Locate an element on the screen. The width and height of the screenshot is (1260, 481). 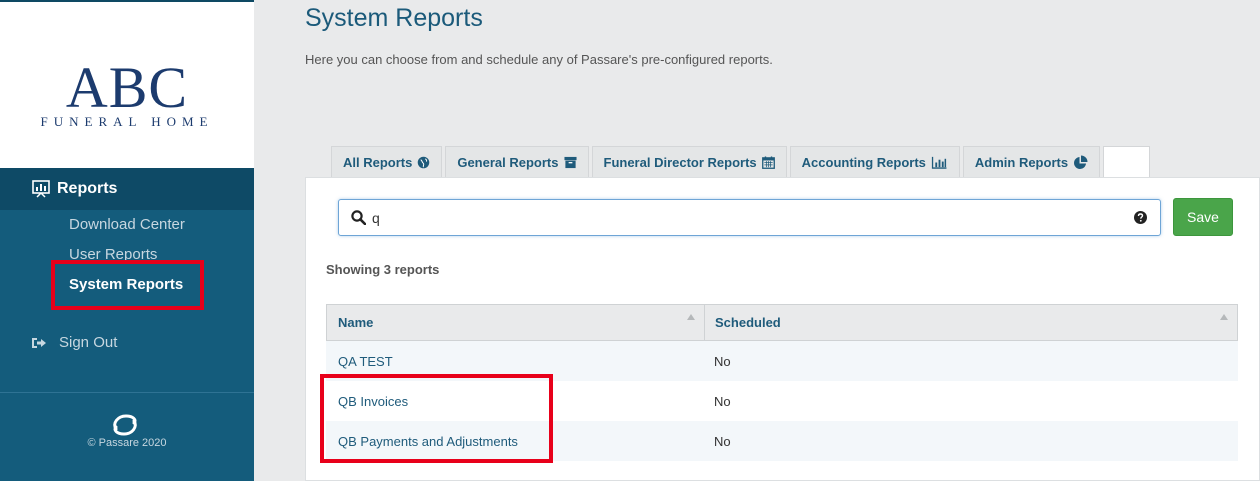
nav-section-reports: Reports is located at coordinates (127, 189).